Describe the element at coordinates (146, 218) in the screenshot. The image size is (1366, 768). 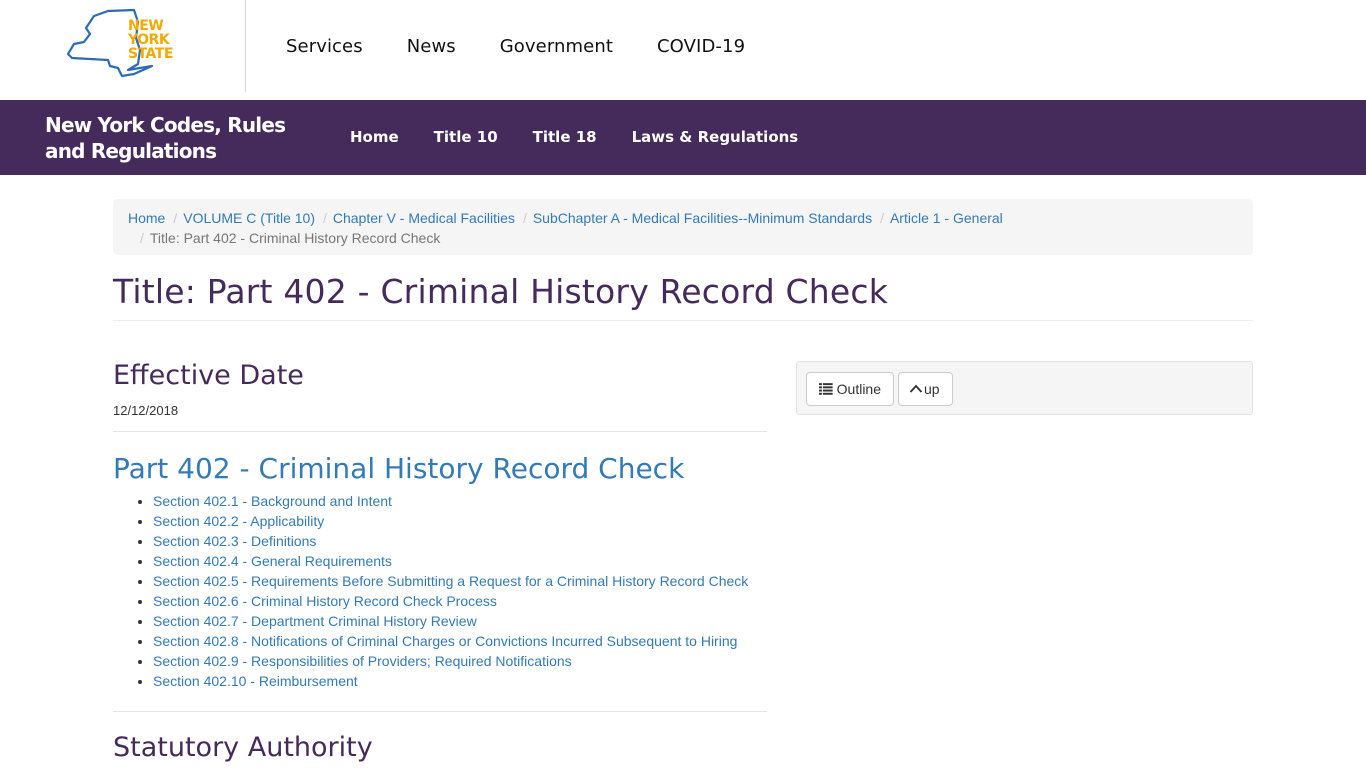
I see `breadcrumb-home: Home` at that location.